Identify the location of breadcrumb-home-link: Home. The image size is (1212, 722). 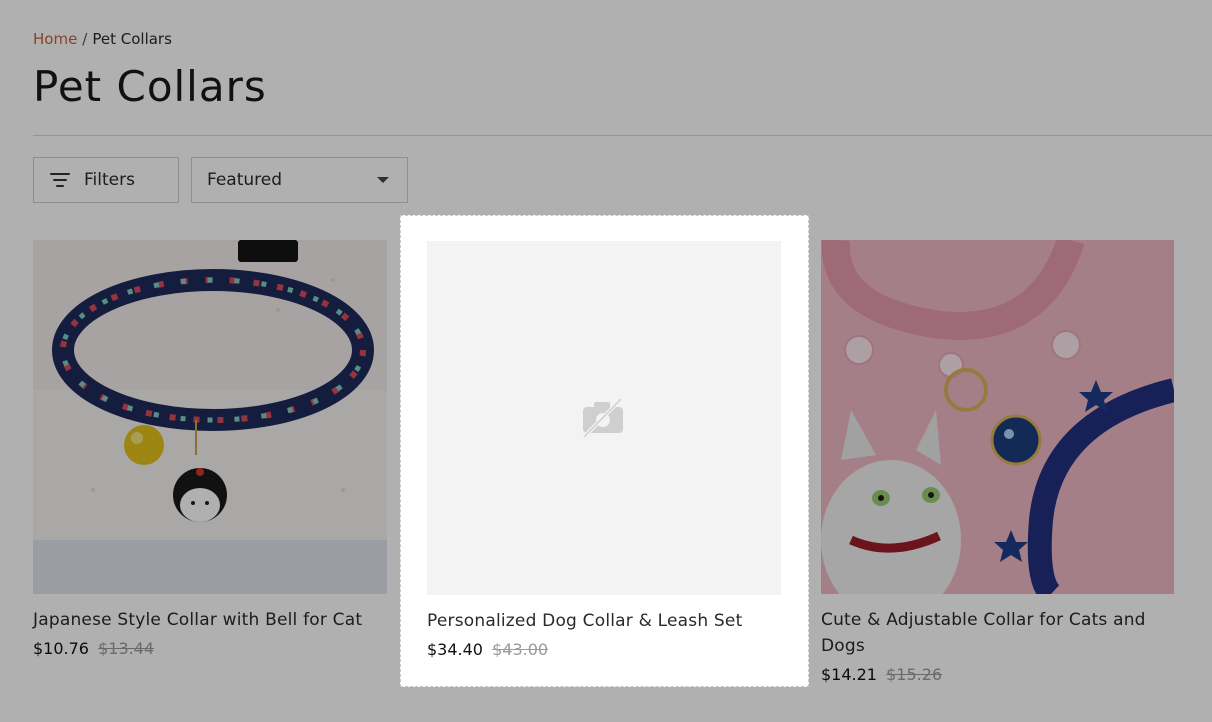
(55, 39).